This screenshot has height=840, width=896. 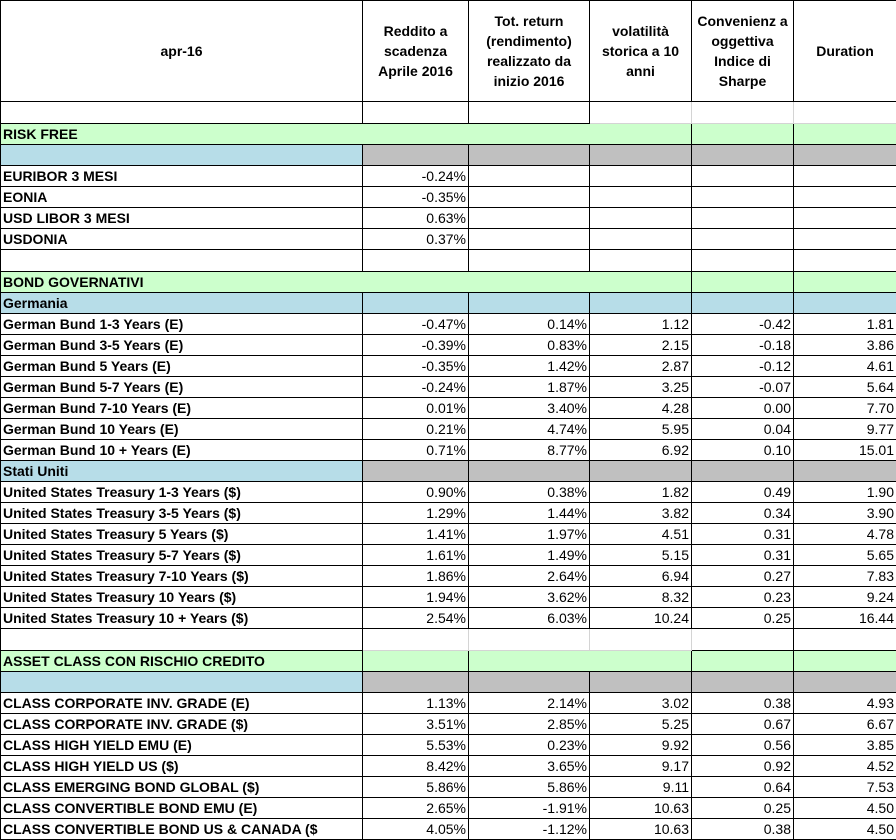 I want to click on total-return-cell: 3.62%, so click(x=529, y=597).